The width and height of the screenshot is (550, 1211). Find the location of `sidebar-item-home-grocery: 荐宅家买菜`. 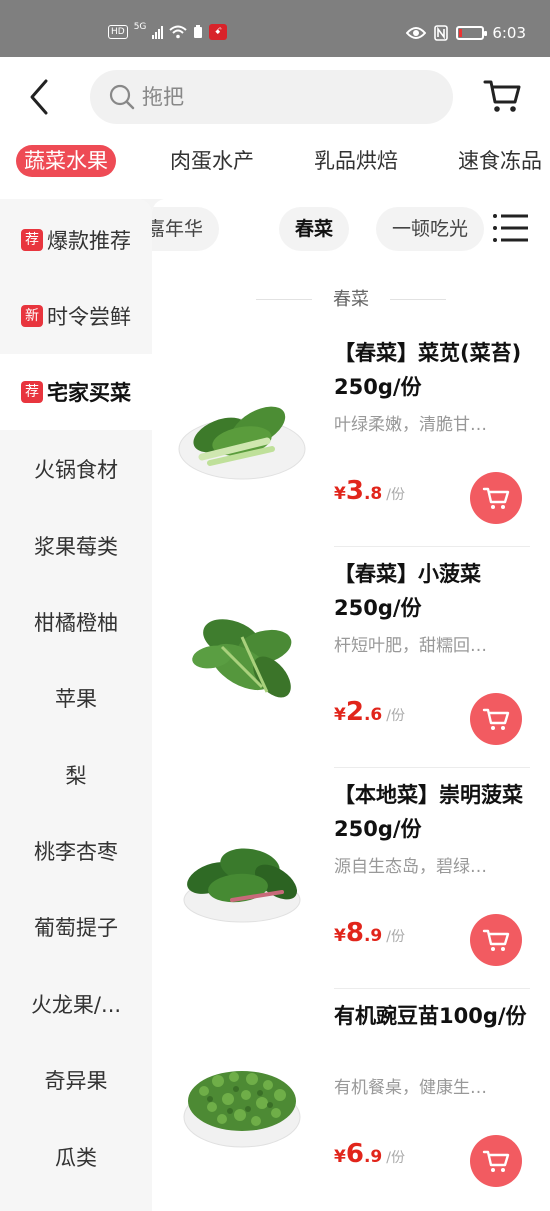

sidebar-item-home-grocery: 荐宅家买菜 is located at coordinates (76, 392).